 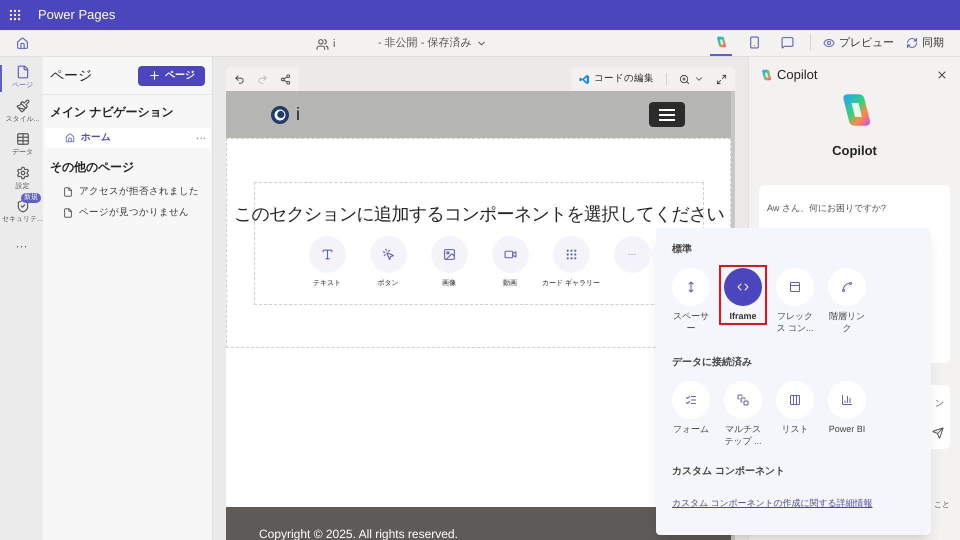 I want to click on app-launcher-icon, so click(x=15, y=15).